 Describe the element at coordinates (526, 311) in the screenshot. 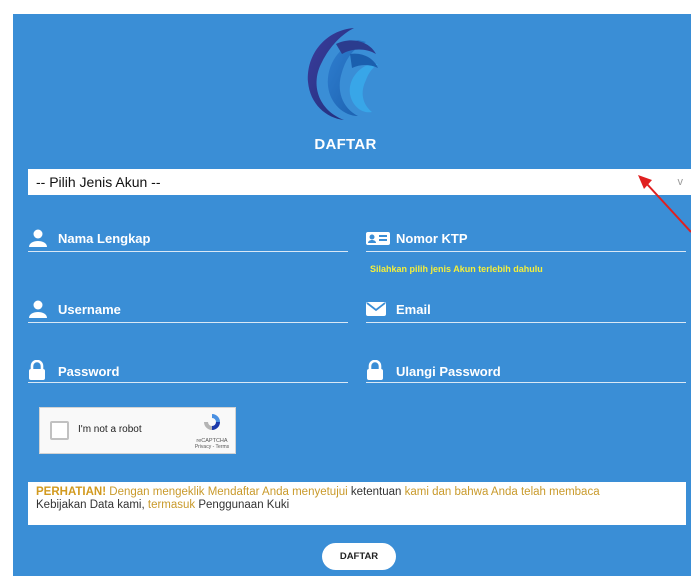

I see `email-field: Email` at that location.